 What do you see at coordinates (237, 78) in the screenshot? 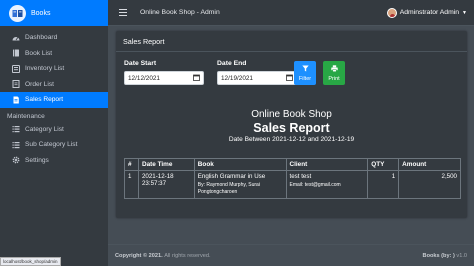
I see `date-end-value: 12/19/2021` at bounding box center [237, 78].